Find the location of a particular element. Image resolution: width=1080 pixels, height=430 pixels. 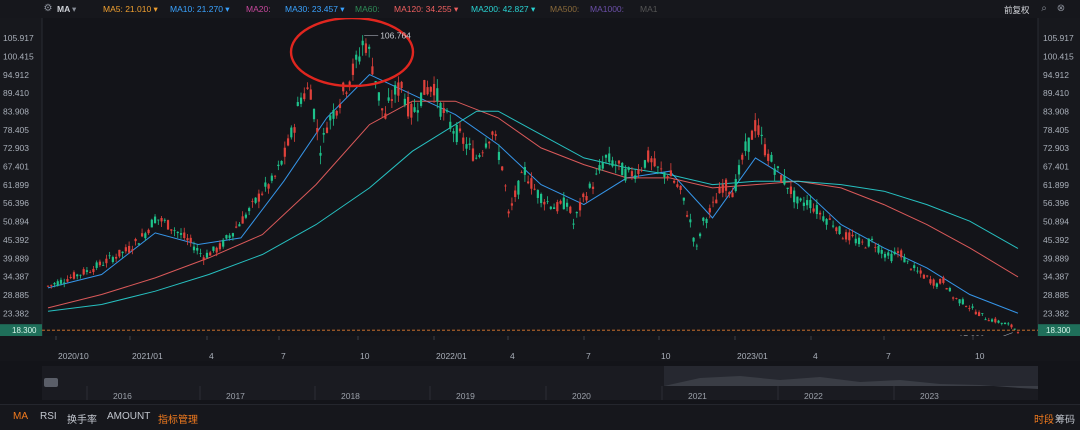

chevron-down-icon: ▾ is located at coordinates (74, 9).